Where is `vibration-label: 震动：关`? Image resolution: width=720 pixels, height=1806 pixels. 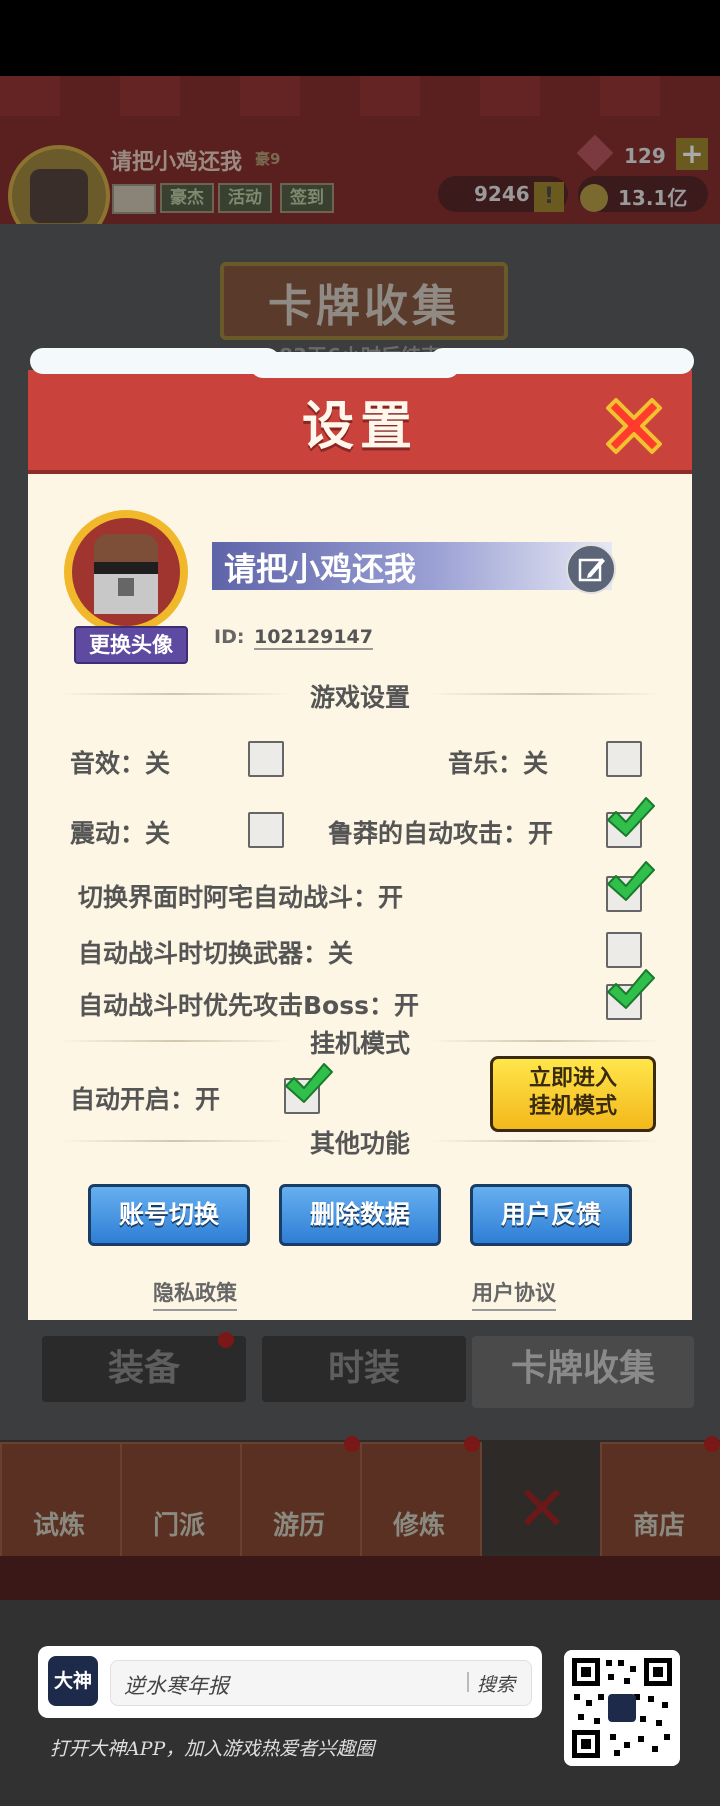
vibration-label: 震动：关 is located at coordinates (120, 833).